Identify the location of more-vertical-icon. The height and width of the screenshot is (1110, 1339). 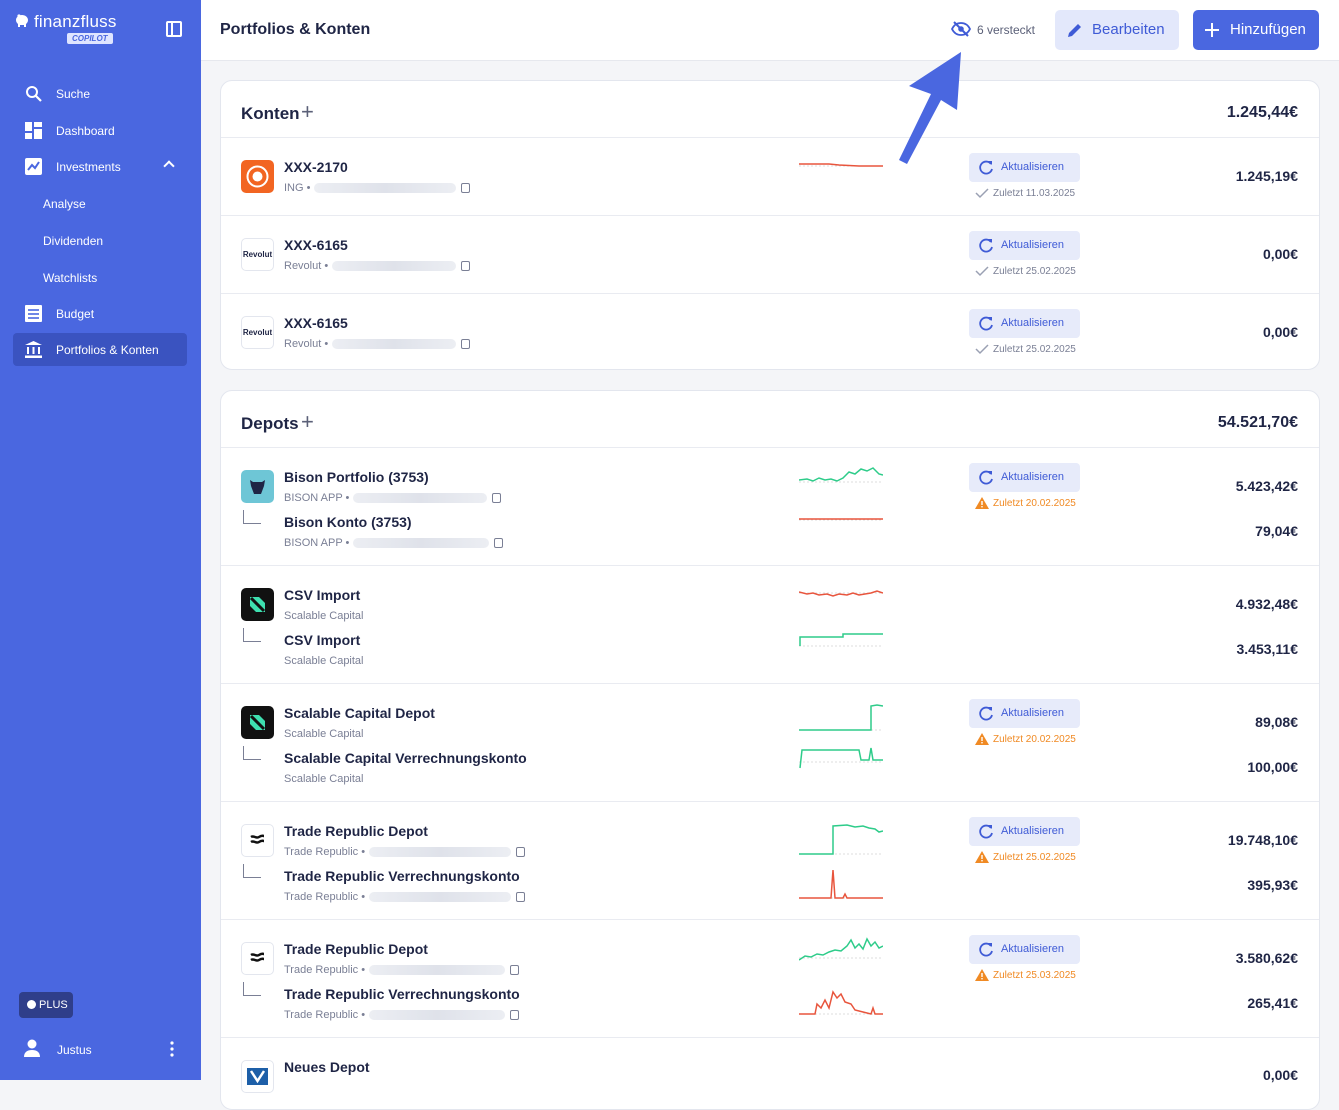
(172, 1049).